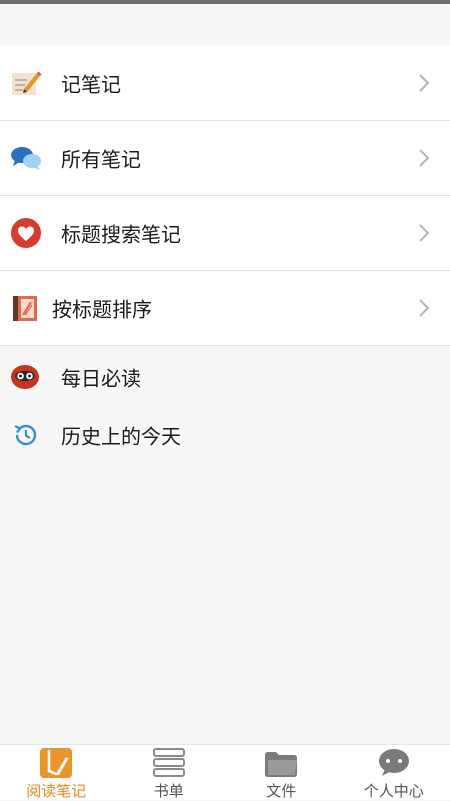 This screenshot has width=450, height=801. I want to click on menu-item-all-notes: 所有笔记, so click(225, 158).